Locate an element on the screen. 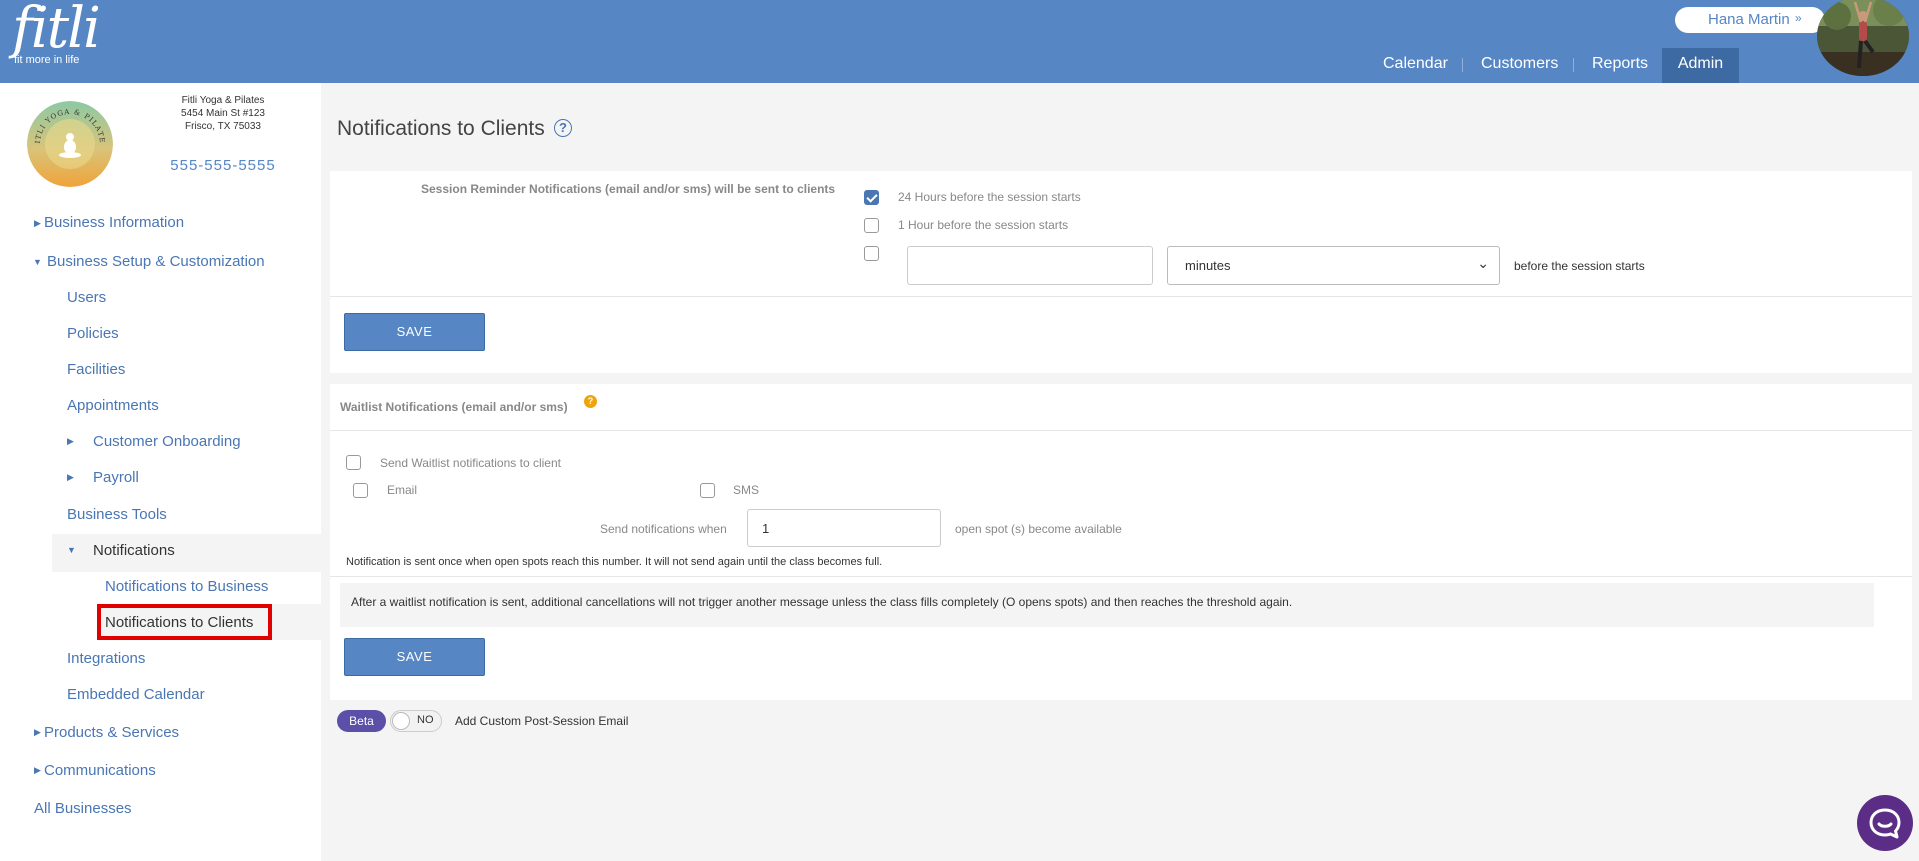 This screenshot has width=1919, height=861. reminder-24h-label: 24 Hours before the session starts is located at coordinates (989, 197).